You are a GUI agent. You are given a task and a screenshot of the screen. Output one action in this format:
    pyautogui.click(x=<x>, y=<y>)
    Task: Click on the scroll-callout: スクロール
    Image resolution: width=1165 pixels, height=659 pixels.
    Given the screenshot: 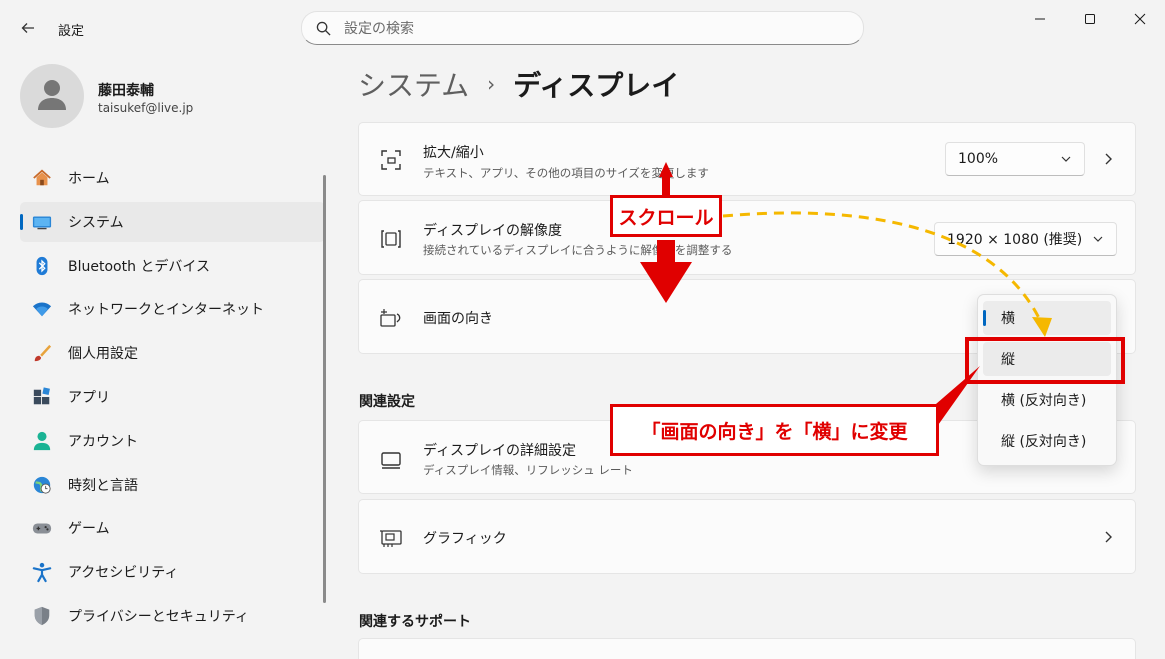 What is the action you would take?
    pyautogui.click(x=666, y=216)
    